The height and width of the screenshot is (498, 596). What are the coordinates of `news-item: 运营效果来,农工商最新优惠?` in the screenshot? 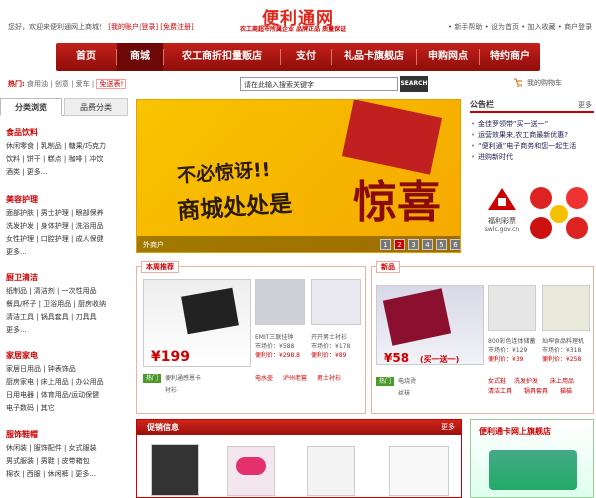 It's located at (532, 135).